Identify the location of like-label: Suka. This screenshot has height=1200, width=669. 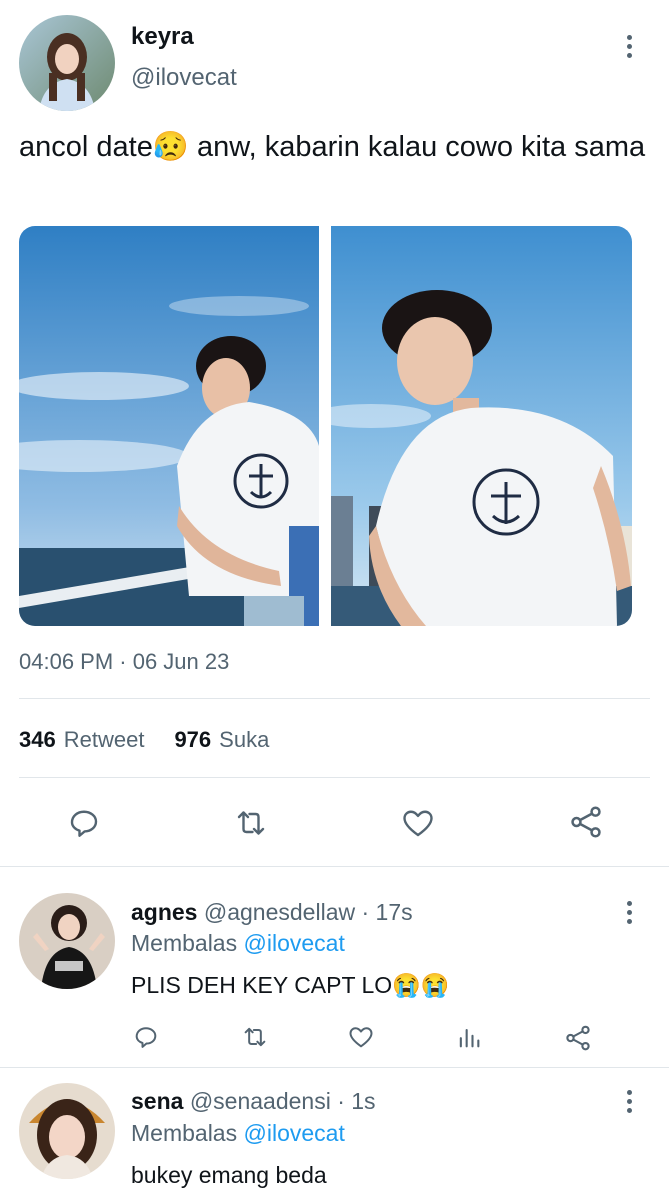
(244, 740).